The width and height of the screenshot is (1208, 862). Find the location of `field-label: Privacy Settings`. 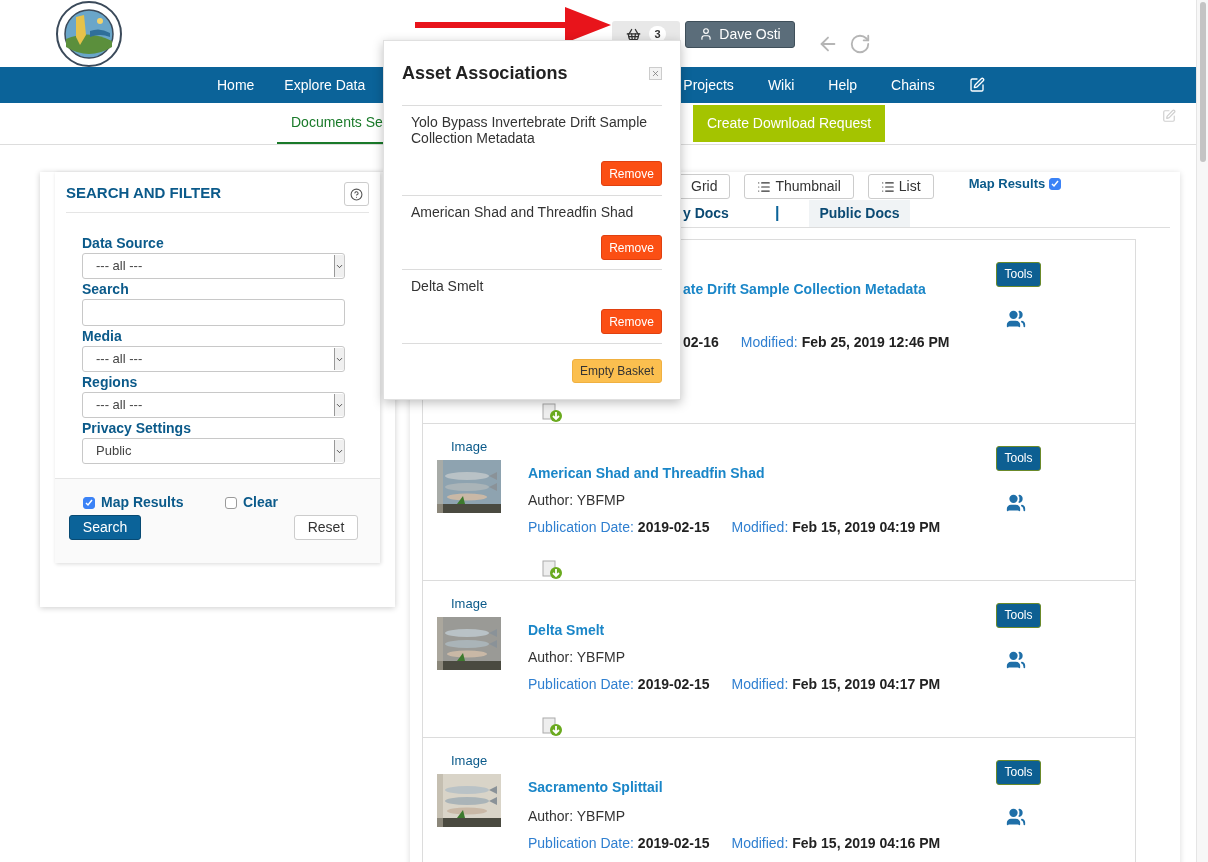

field-label: Privacy Settings is located at coordinates (137, 428).